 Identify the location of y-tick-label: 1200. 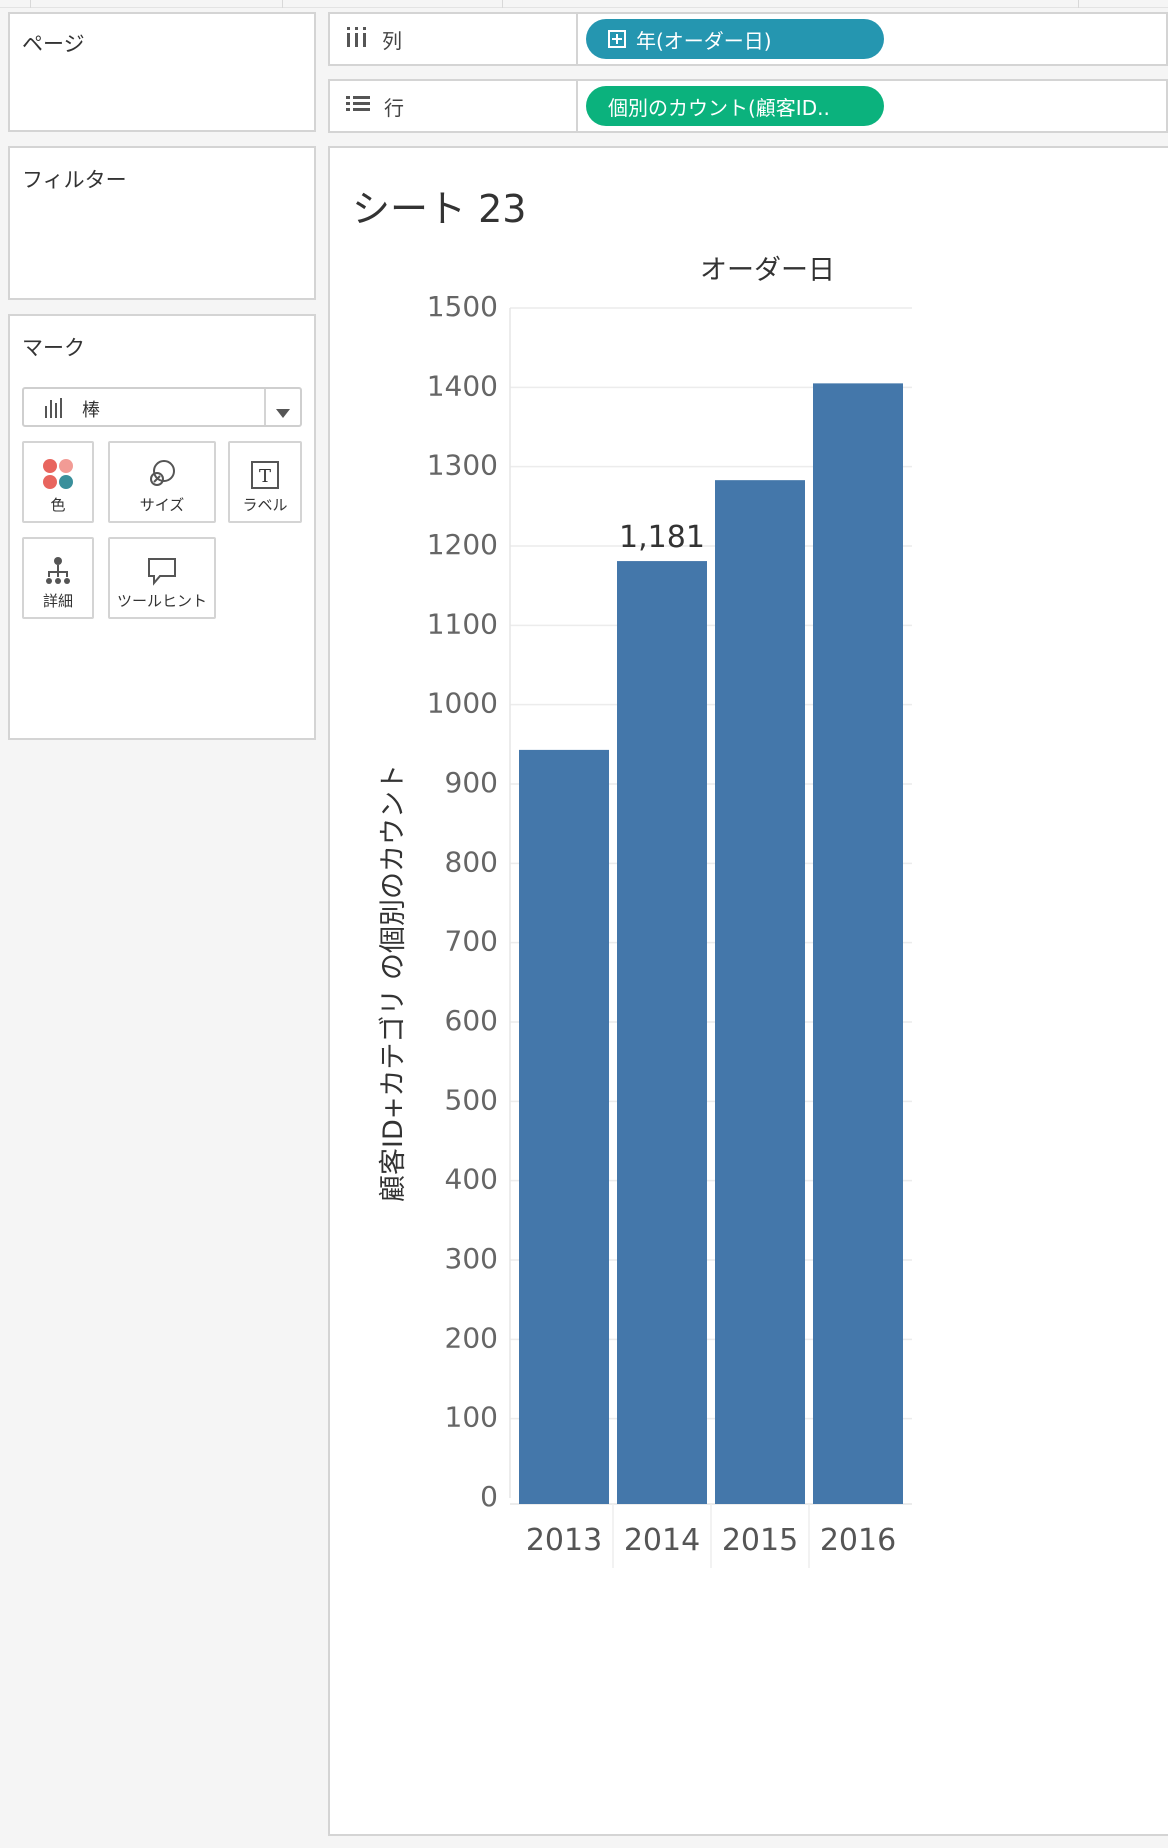
(462, 544).